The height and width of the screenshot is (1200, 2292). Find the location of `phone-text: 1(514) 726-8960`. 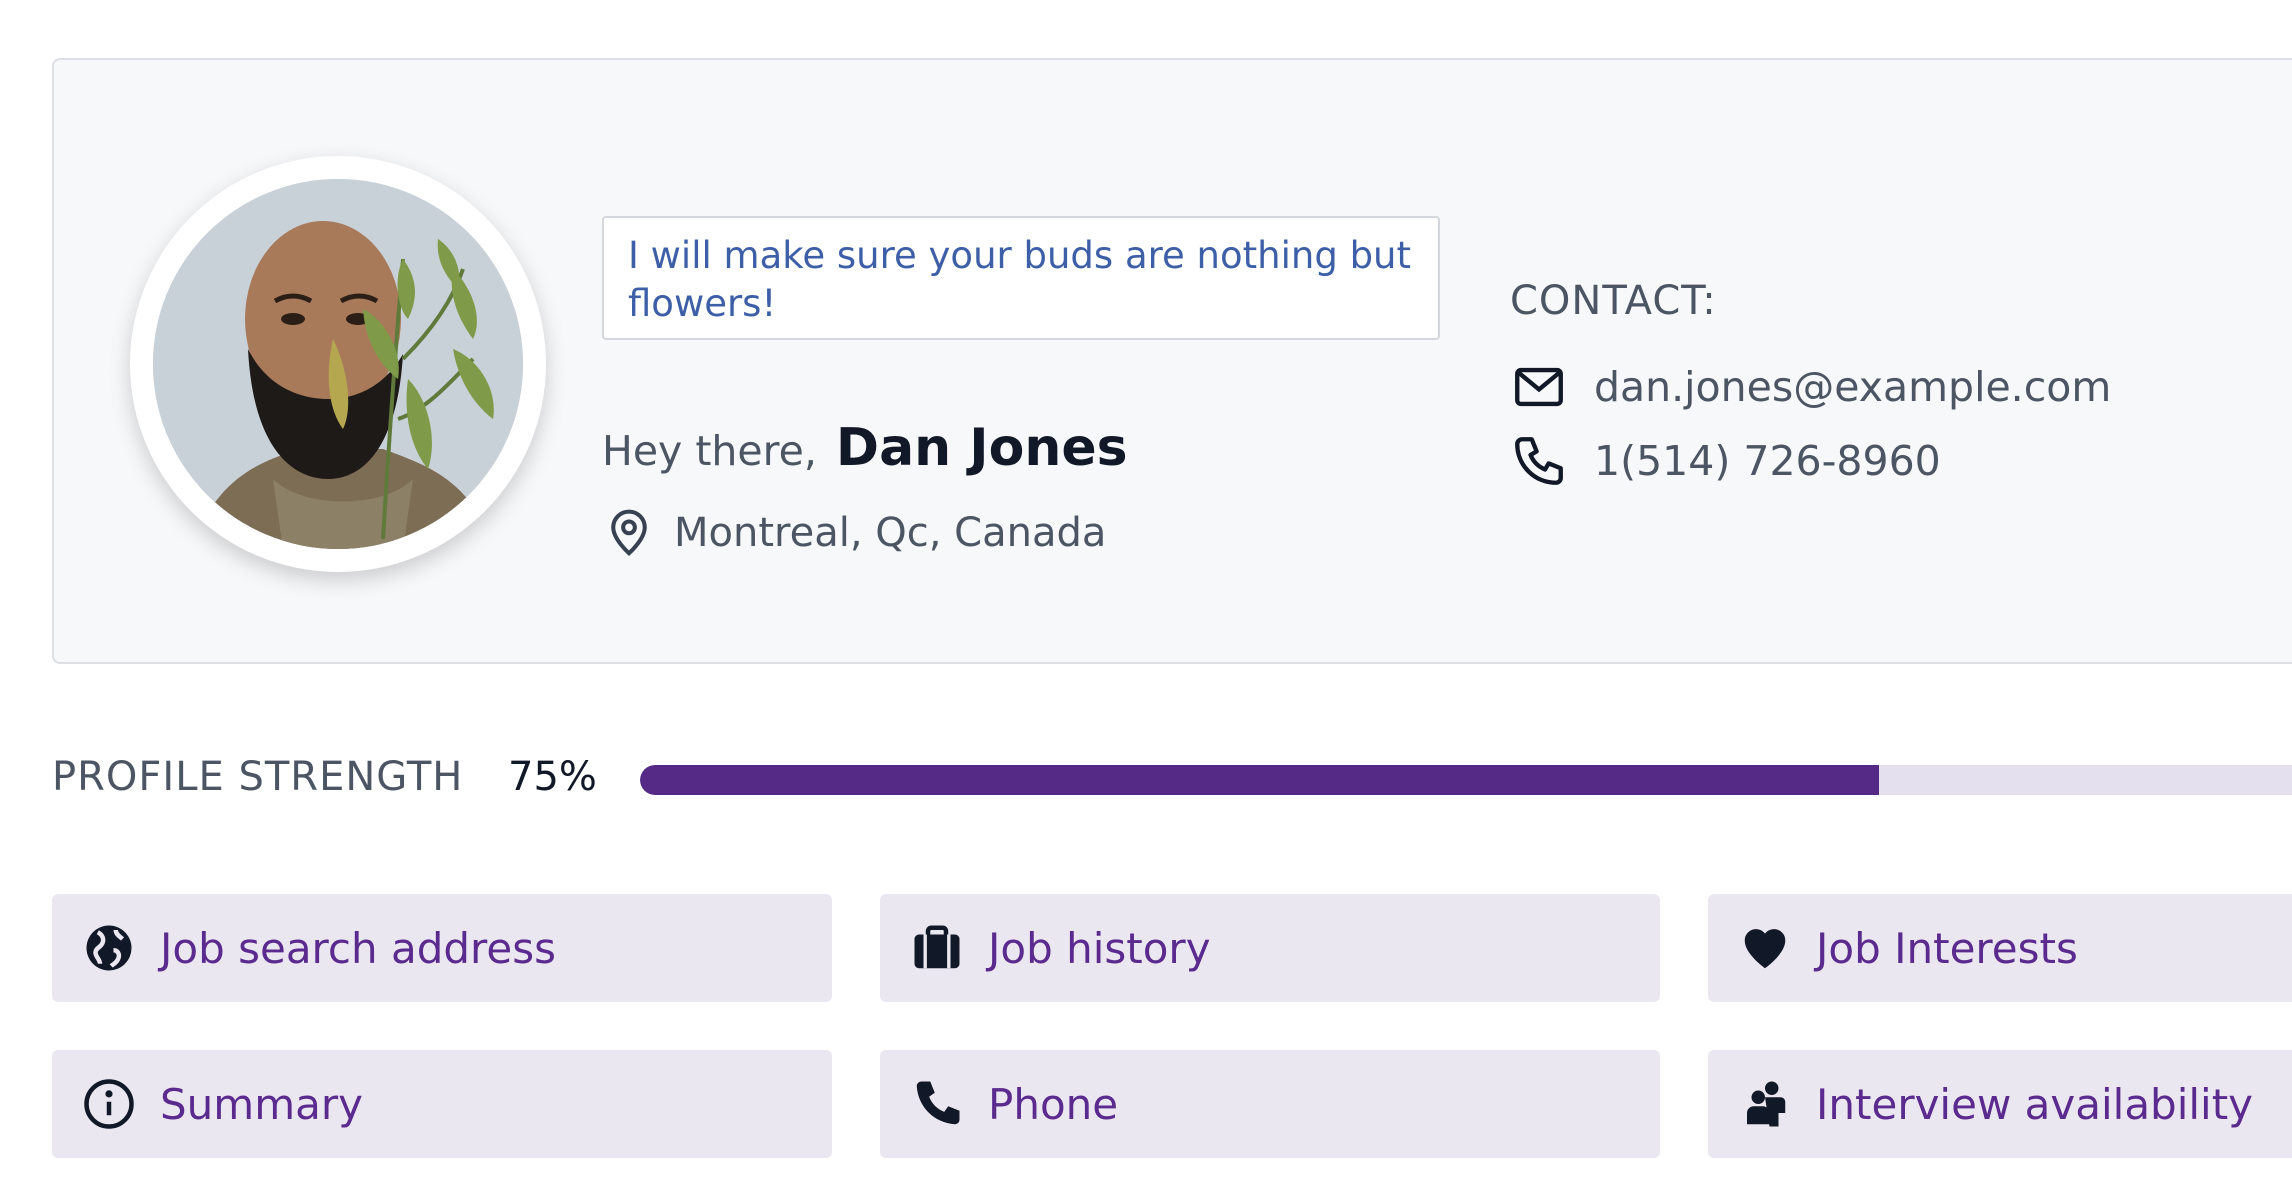

phone-text: 1(514) 726-8960 is located at coordinates (1767, 461).